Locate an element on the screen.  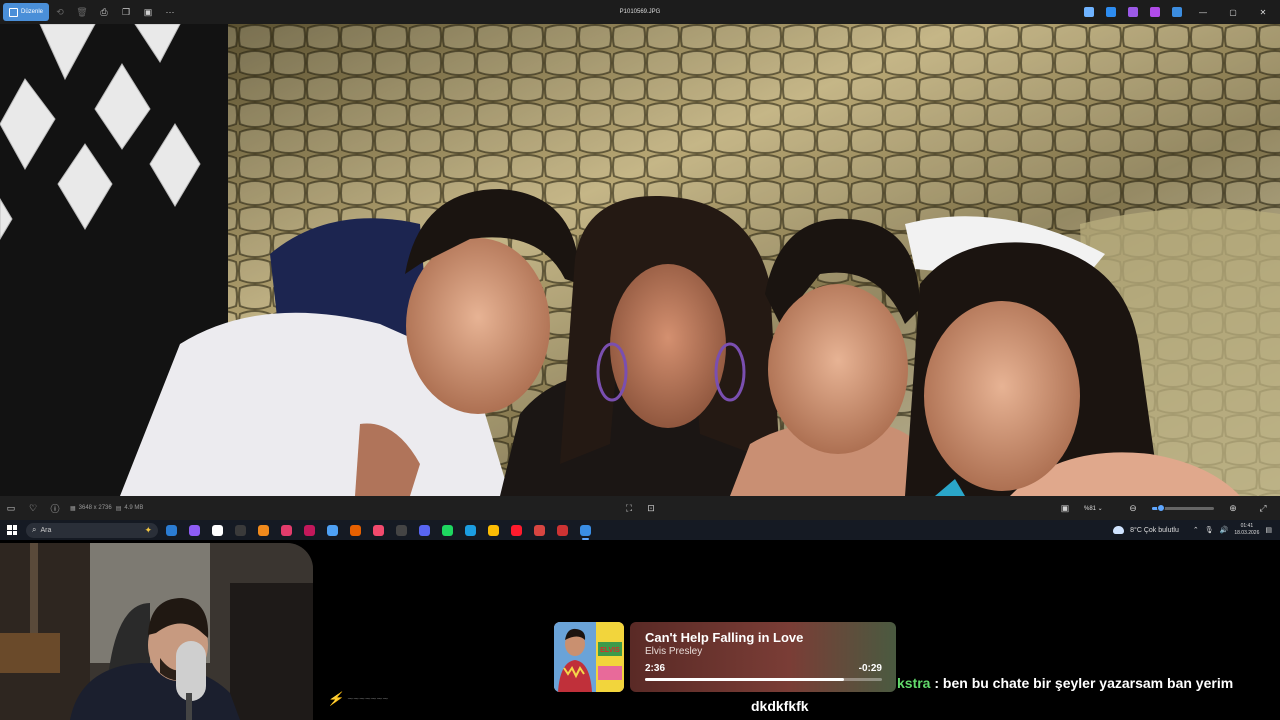
taskbar-outlook-icon is located at coordinates (171, 530).